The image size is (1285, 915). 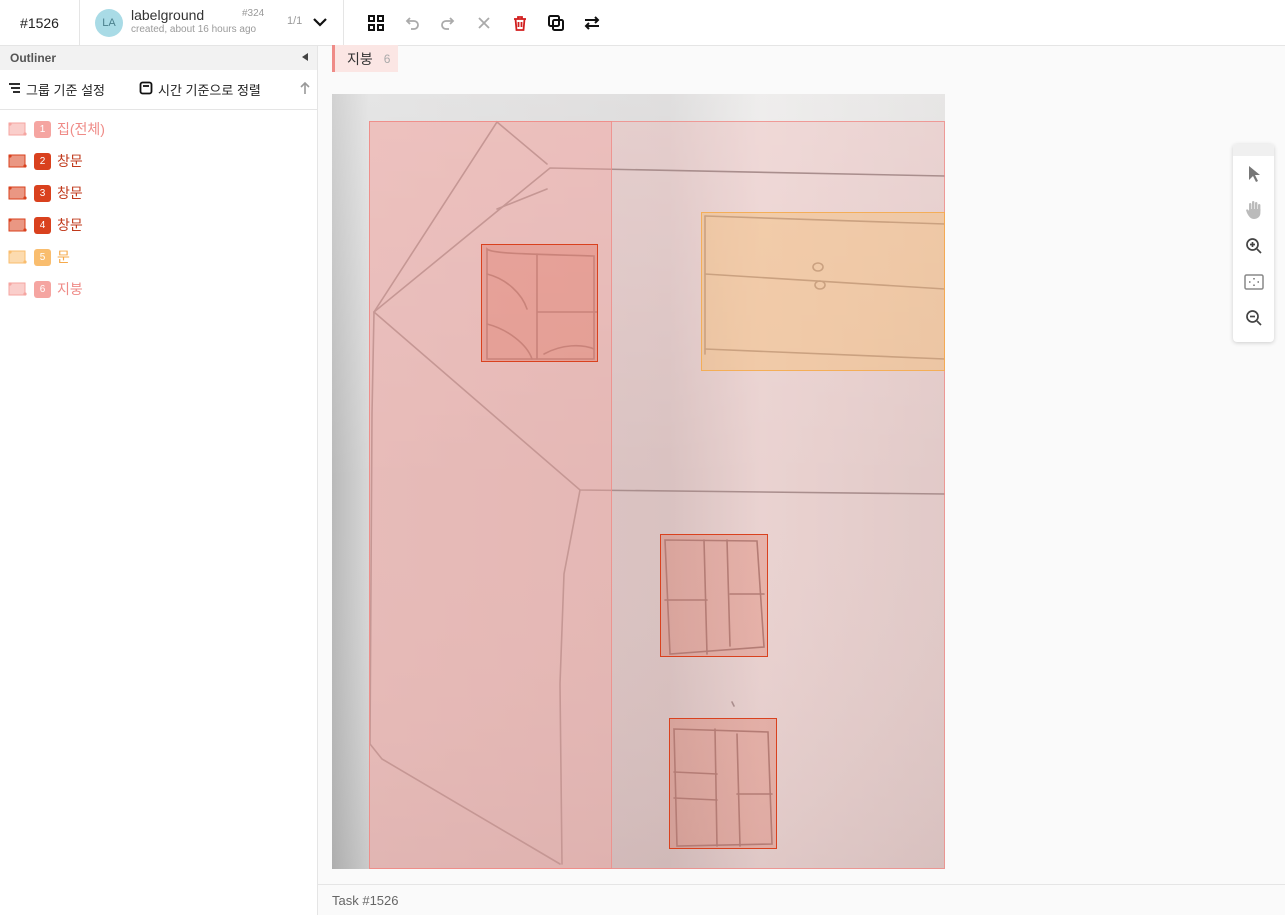 What do you see at coordinates (42, 257) in the screenshot?
I see `item-index-badge: 5` at bounding box center [42, 257].